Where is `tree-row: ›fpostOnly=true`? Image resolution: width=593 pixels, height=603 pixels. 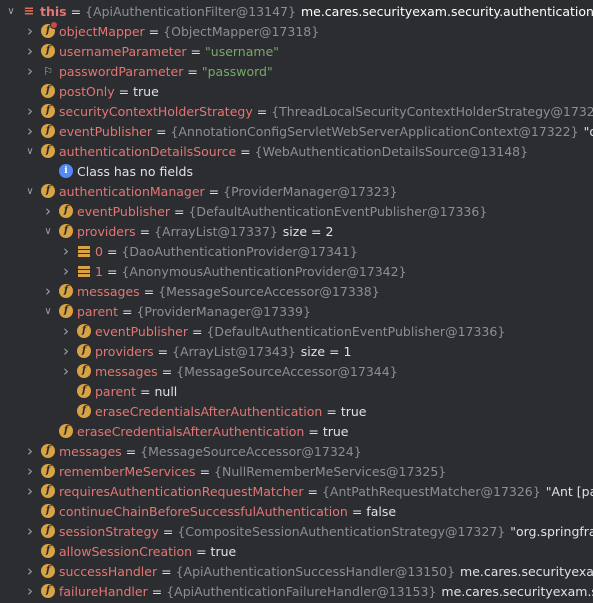 tree-row: ›fpostOnly=true is located at coordinates (296, 91).